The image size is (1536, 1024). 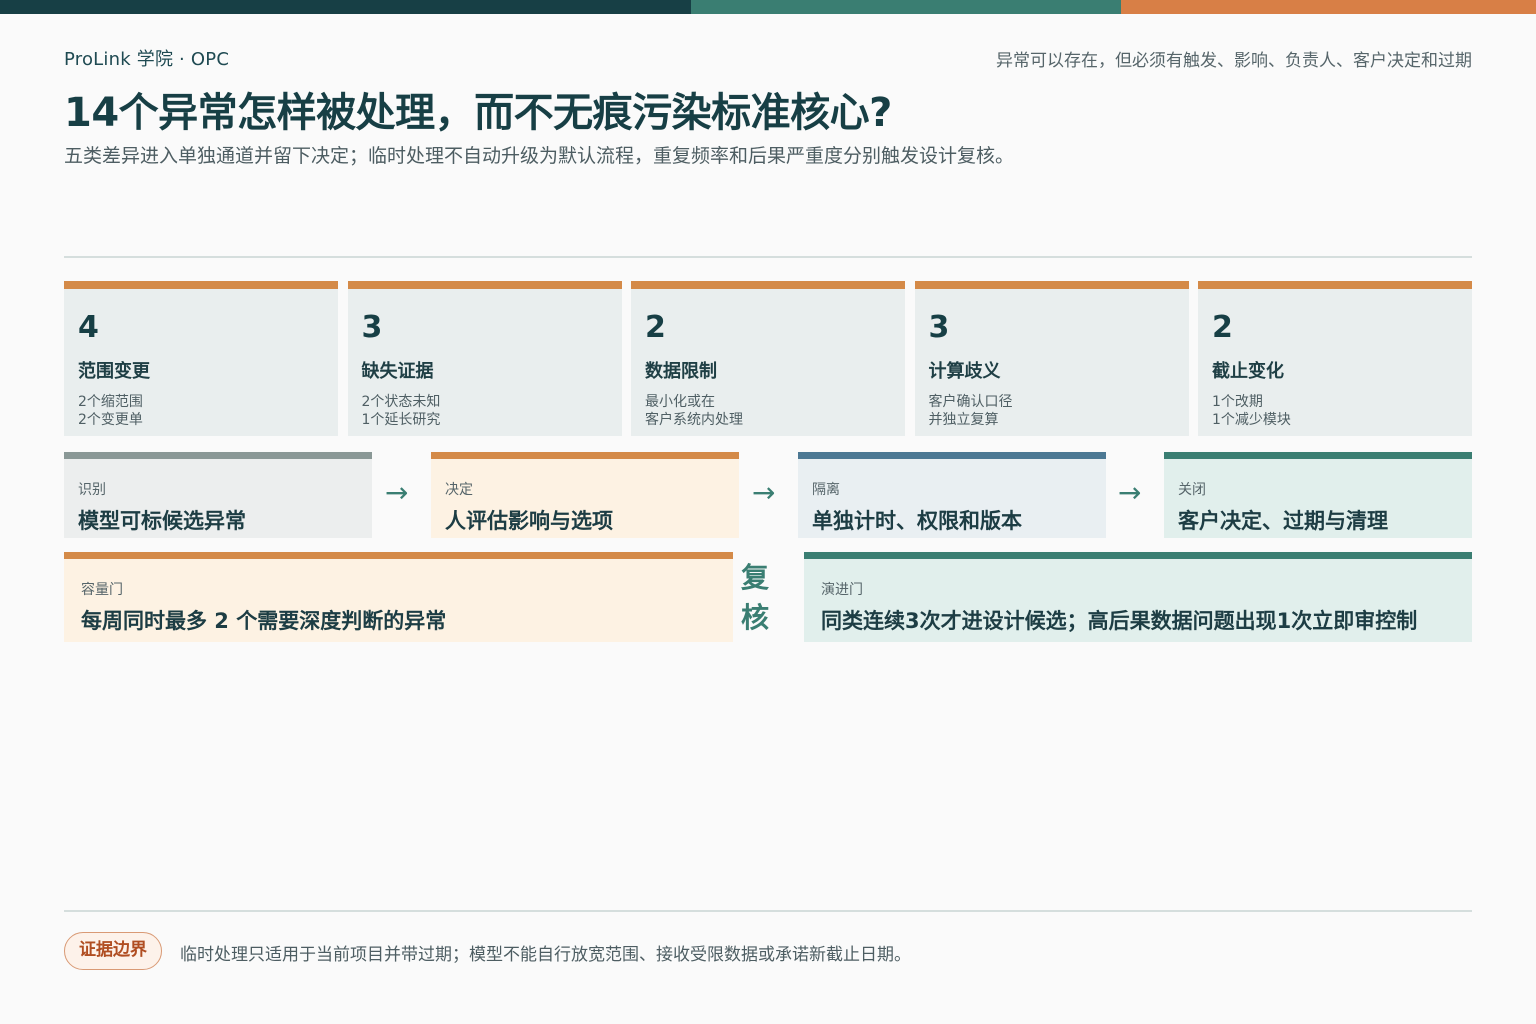 What do you see at coordinates (768, 911) in the screenshot?
I see `divider-bottom` at bounding box center [768, 911].